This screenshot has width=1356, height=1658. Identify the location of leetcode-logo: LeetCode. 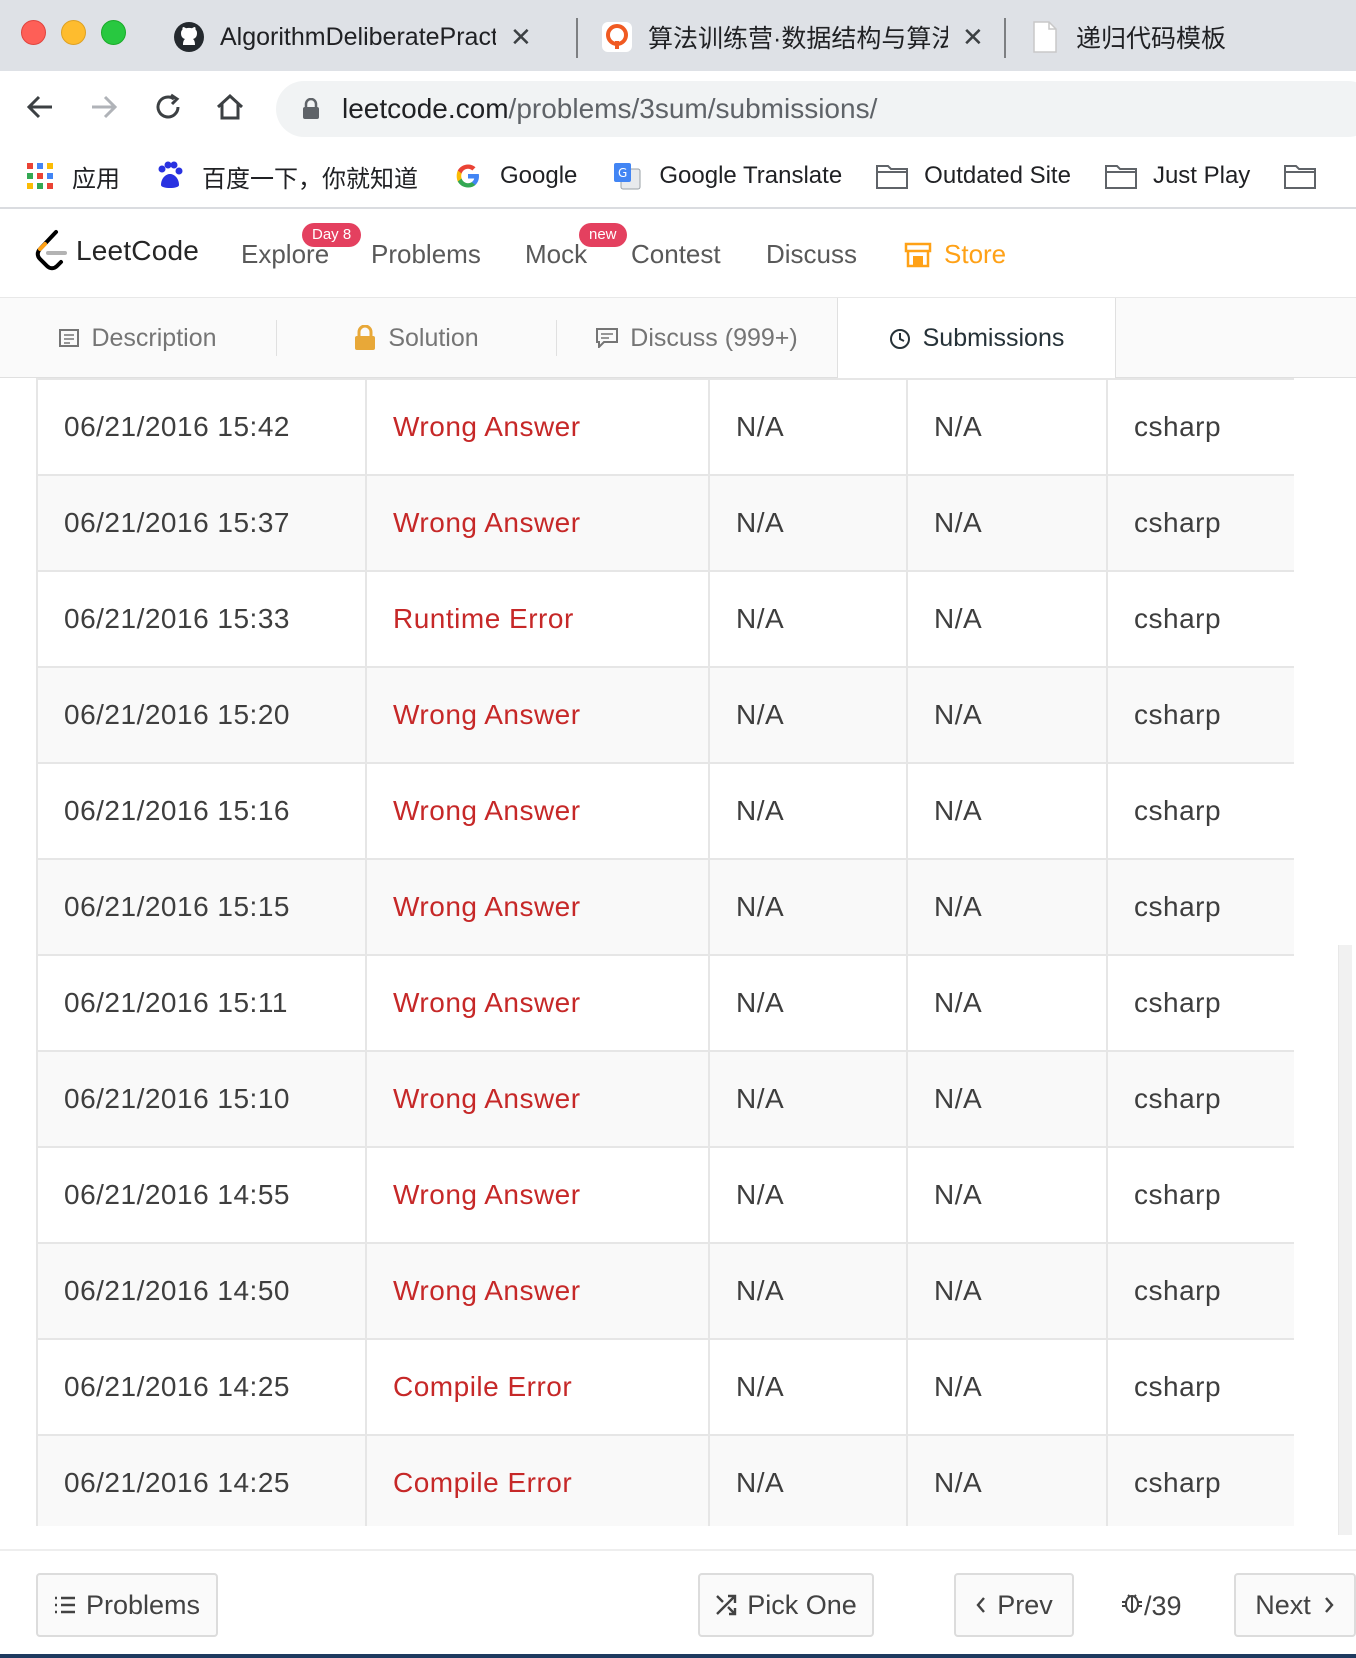
(116, 251).